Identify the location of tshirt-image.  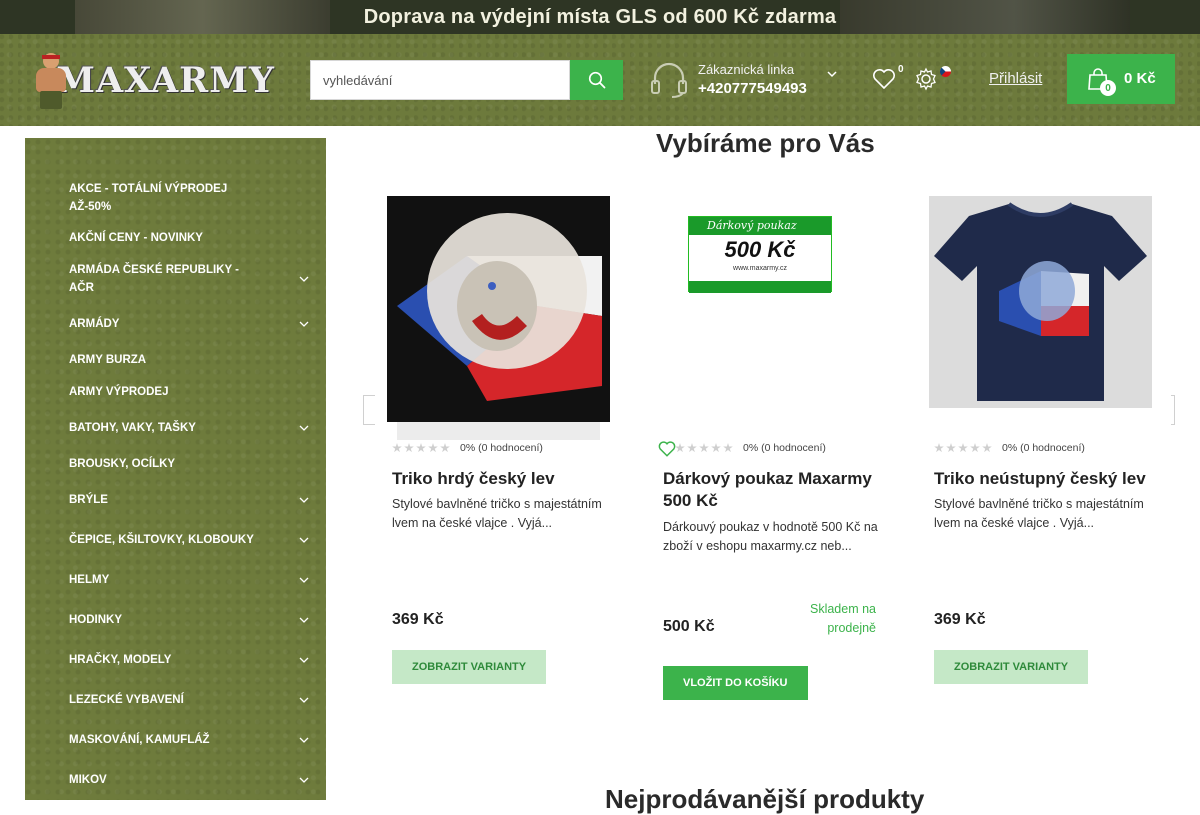
(1040, 302).